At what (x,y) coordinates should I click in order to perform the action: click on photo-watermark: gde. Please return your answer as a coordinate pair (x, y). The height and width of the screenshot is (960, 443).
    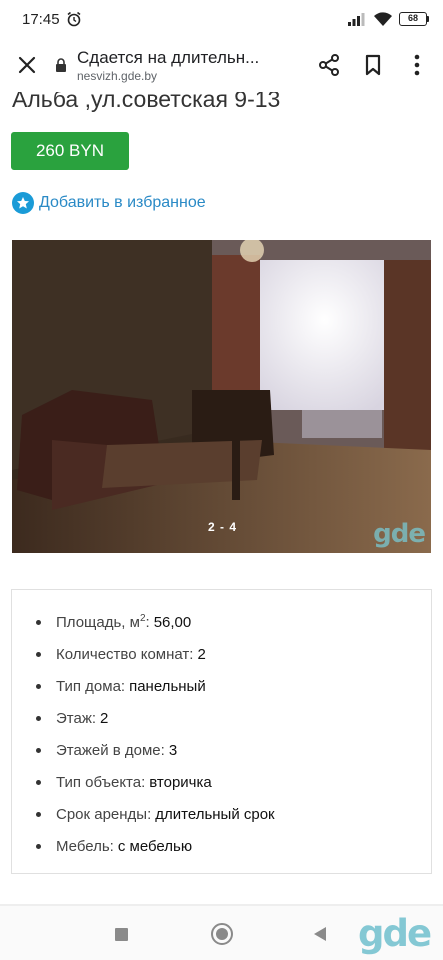
    Looking at the image, I should click on (399, 534).